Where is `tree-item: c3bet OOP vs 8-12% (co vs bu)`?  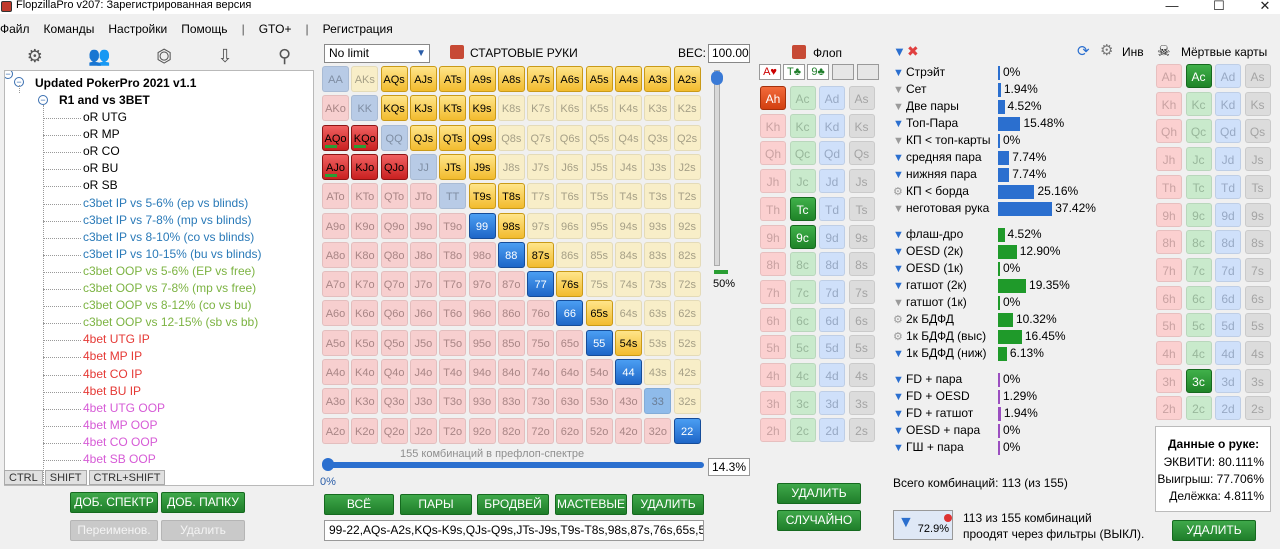 tree-item: c3bet OOP vs 8-12% (co vs bu) is located at coordinates (167, 305).